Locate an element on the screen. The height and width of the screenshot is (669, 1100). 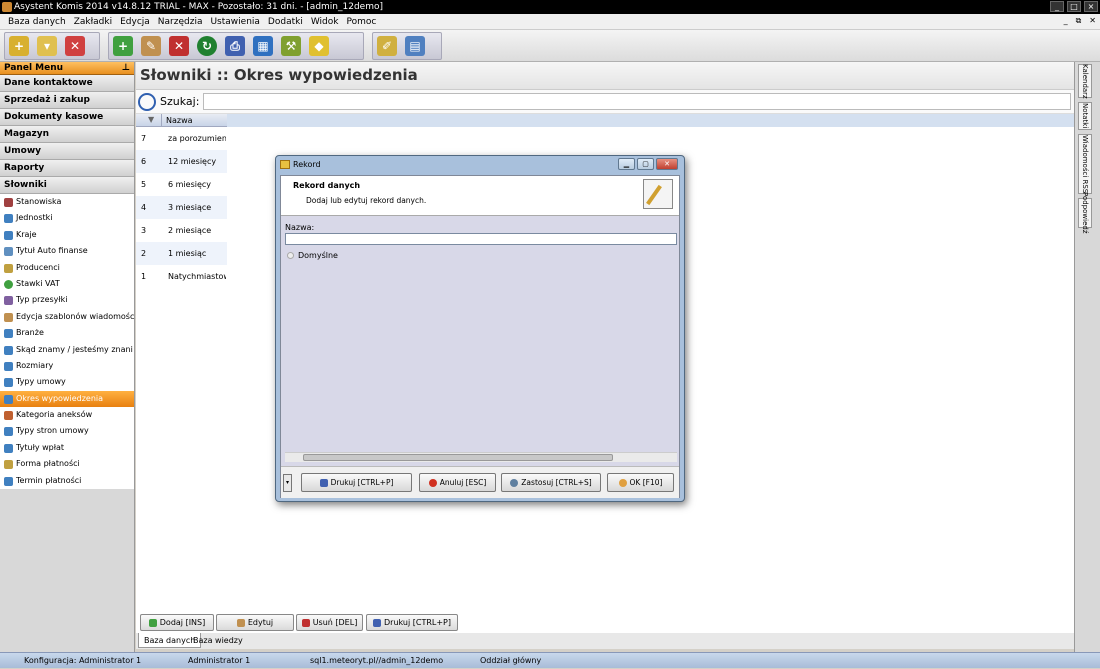
dialog-ok-button: OK [F10] is located at coordinates (640, 482).